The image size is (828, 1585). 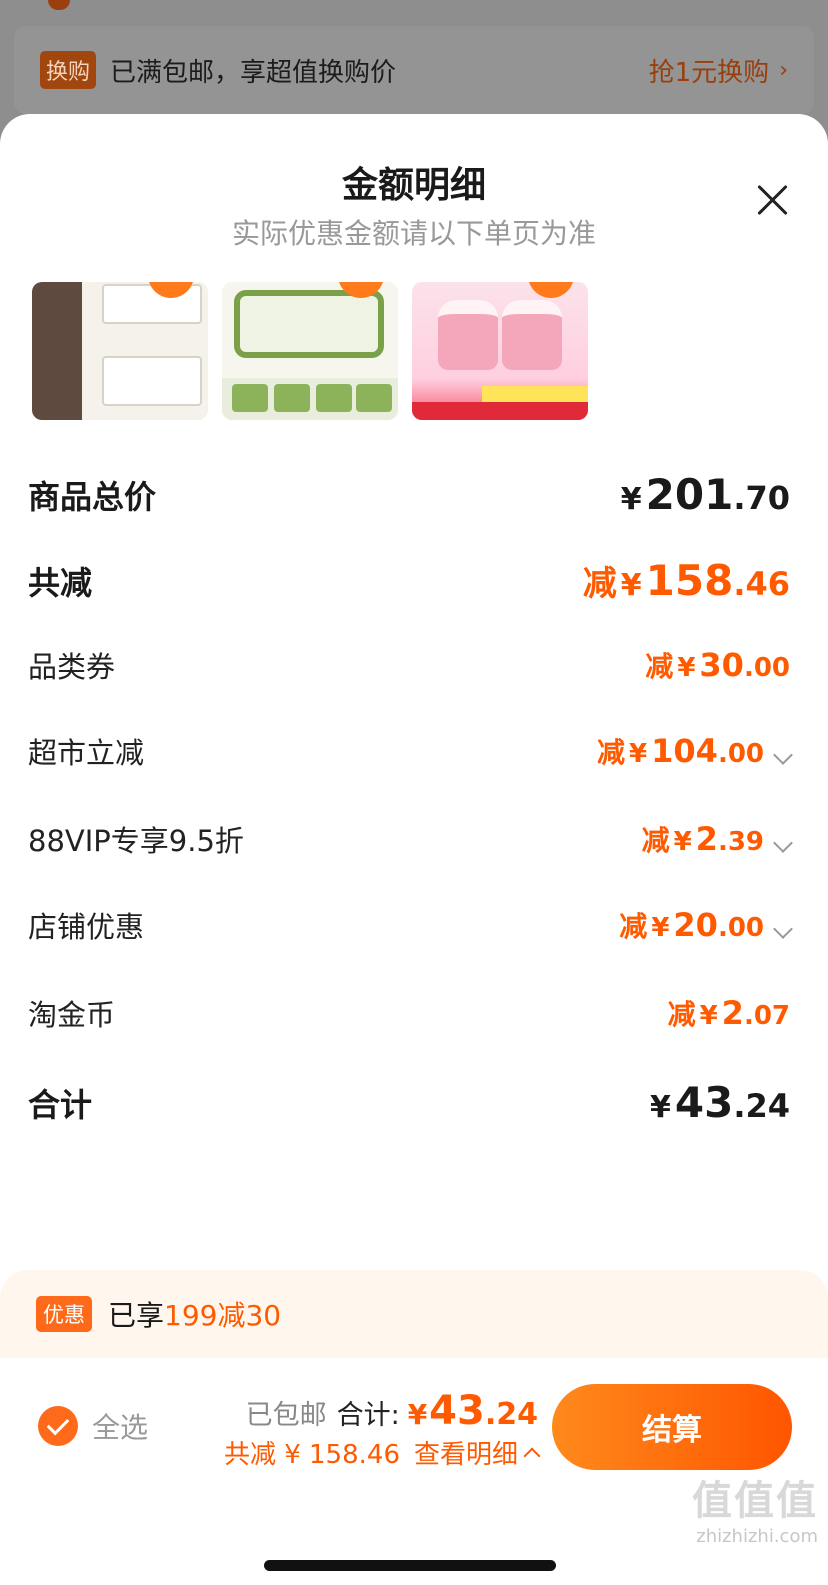 What do you see at coordinates (410, 751) in the screenshot?
I see `row-supermarket-discount: 超市立减 减 ¥ 104 .00` at bounding box center [410, 751].